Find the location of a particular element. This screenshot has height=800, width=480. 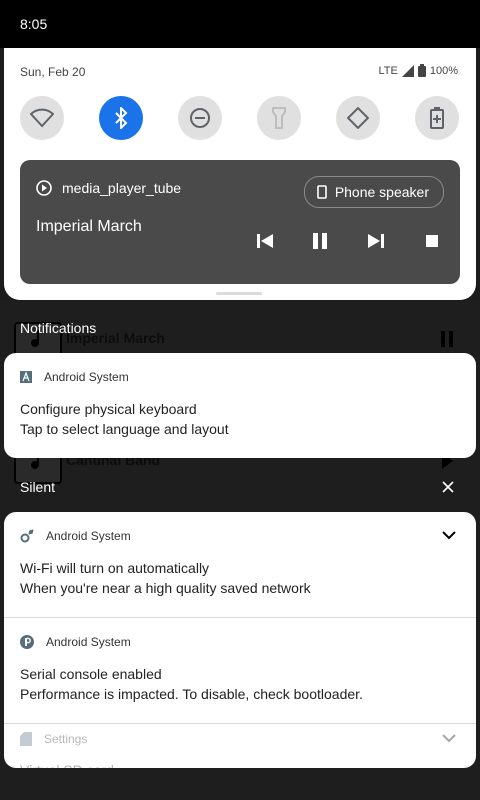

bluetooth-icon is located at coordinates (121, 118).